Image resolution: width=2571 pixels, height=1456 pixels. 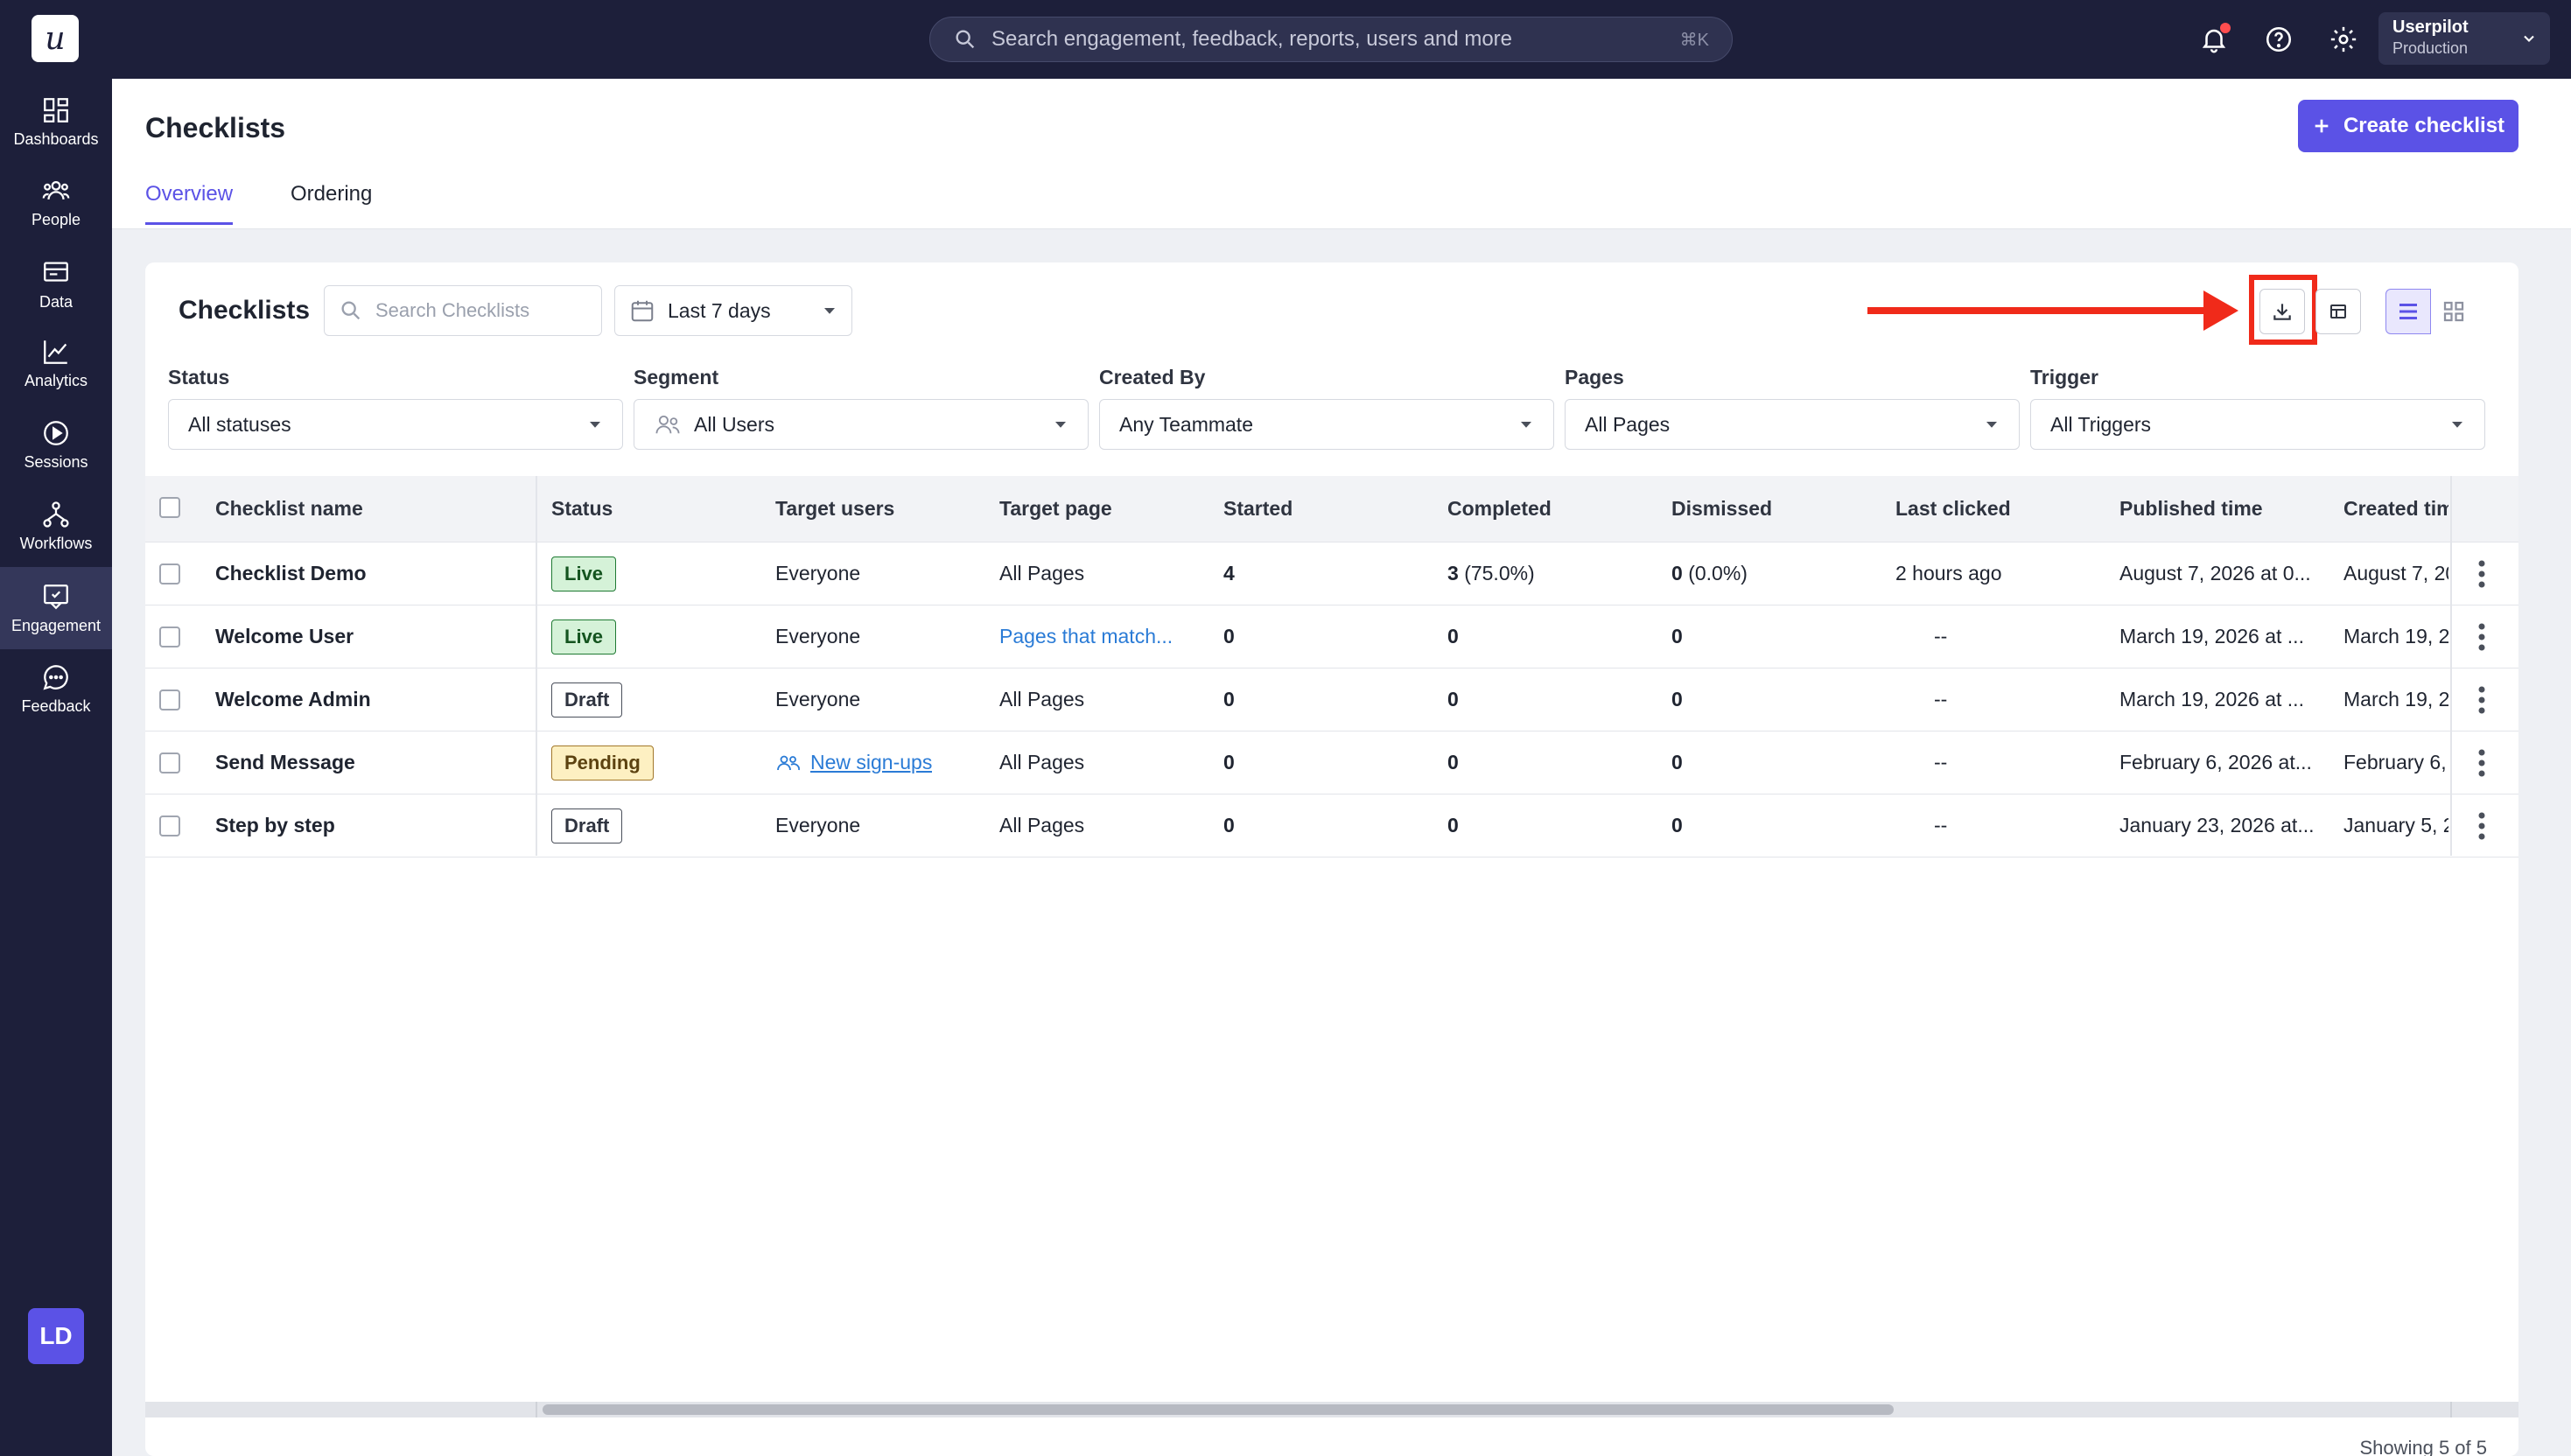 What do you see at coordinates (55, 38) in the screenshot?
I see `userpilot-logo: u` at bounding box center [55, 38].